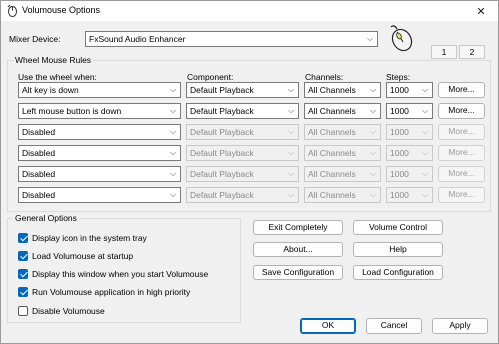  Describe the element at coordinates (82, 256) in the screenshot. I see `general-option-label: Load Volumouse at startup` at that location.